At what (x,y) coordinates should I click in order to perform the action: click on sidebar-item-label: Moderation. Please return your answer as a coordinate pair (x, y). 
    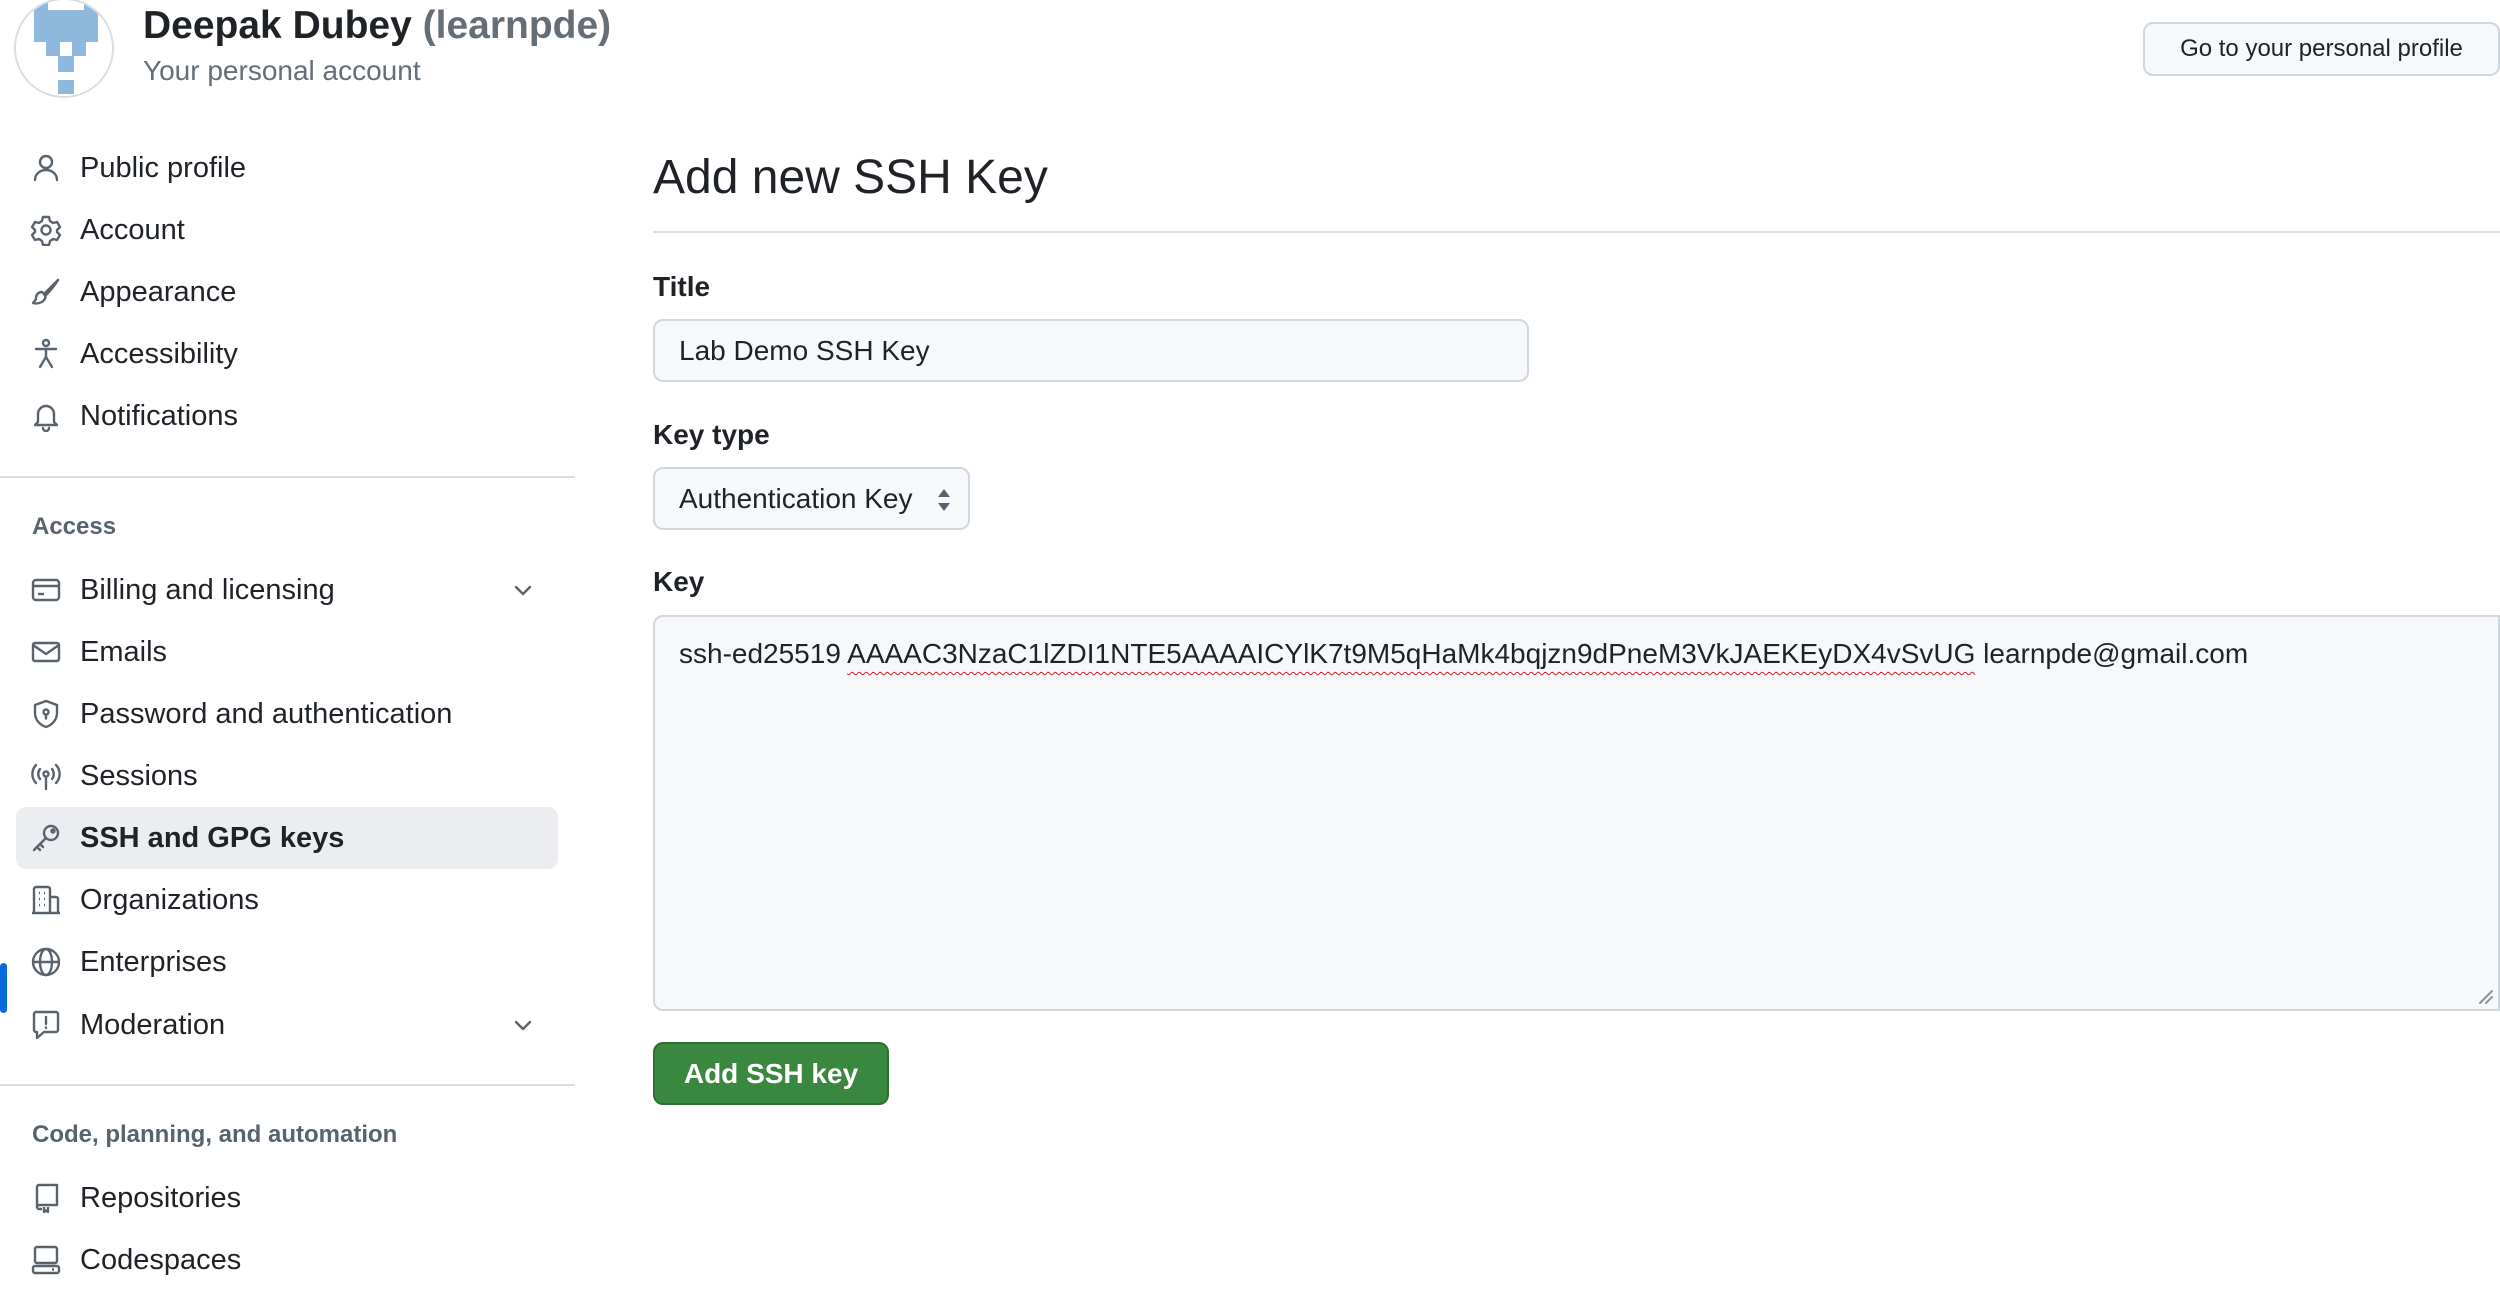
    Looking at the image, I should click on (153, 1024).